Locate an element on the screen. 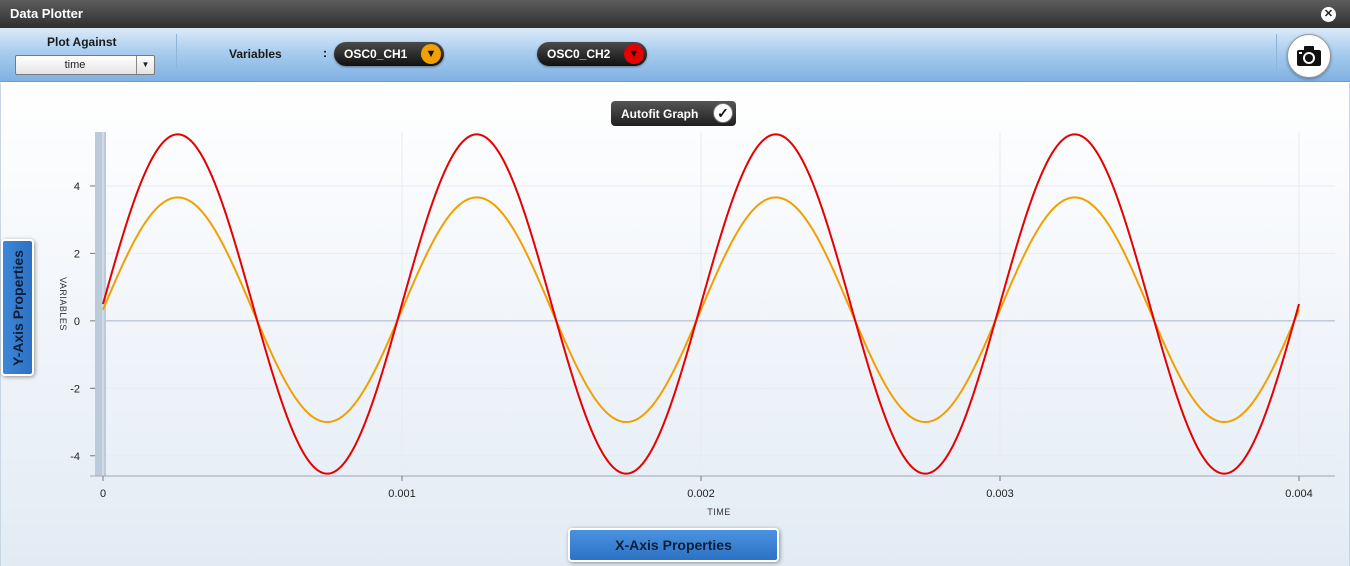 The height and width of the screenshot is (566, 1350). y-tick-label: 0 is located at coordinates (77, 322).